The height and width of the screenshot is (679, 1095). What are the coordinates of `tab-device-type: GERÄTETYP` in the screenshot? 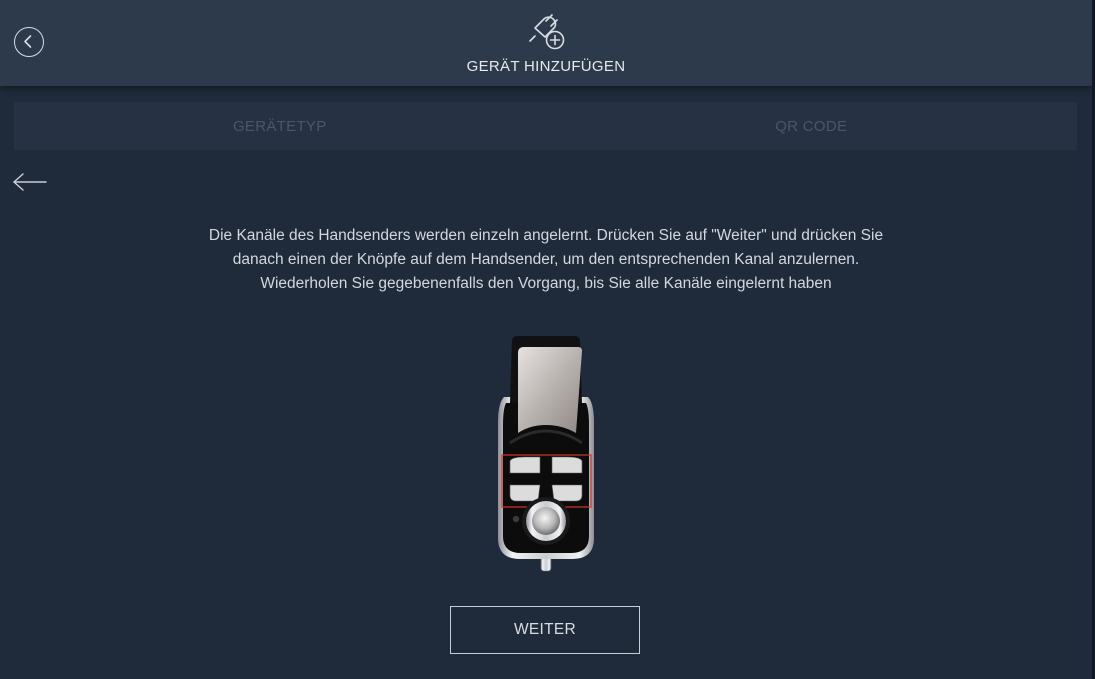 It's located at (280, 126).